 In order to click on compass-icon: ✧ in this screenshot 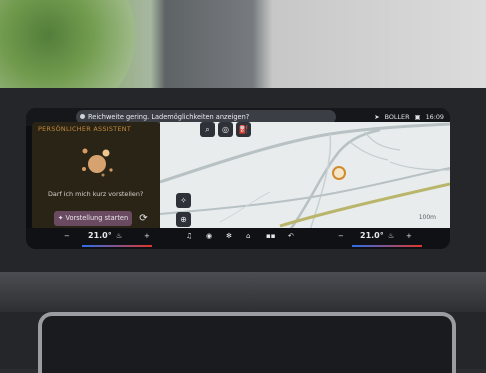, I will do `click(183, 200)`.